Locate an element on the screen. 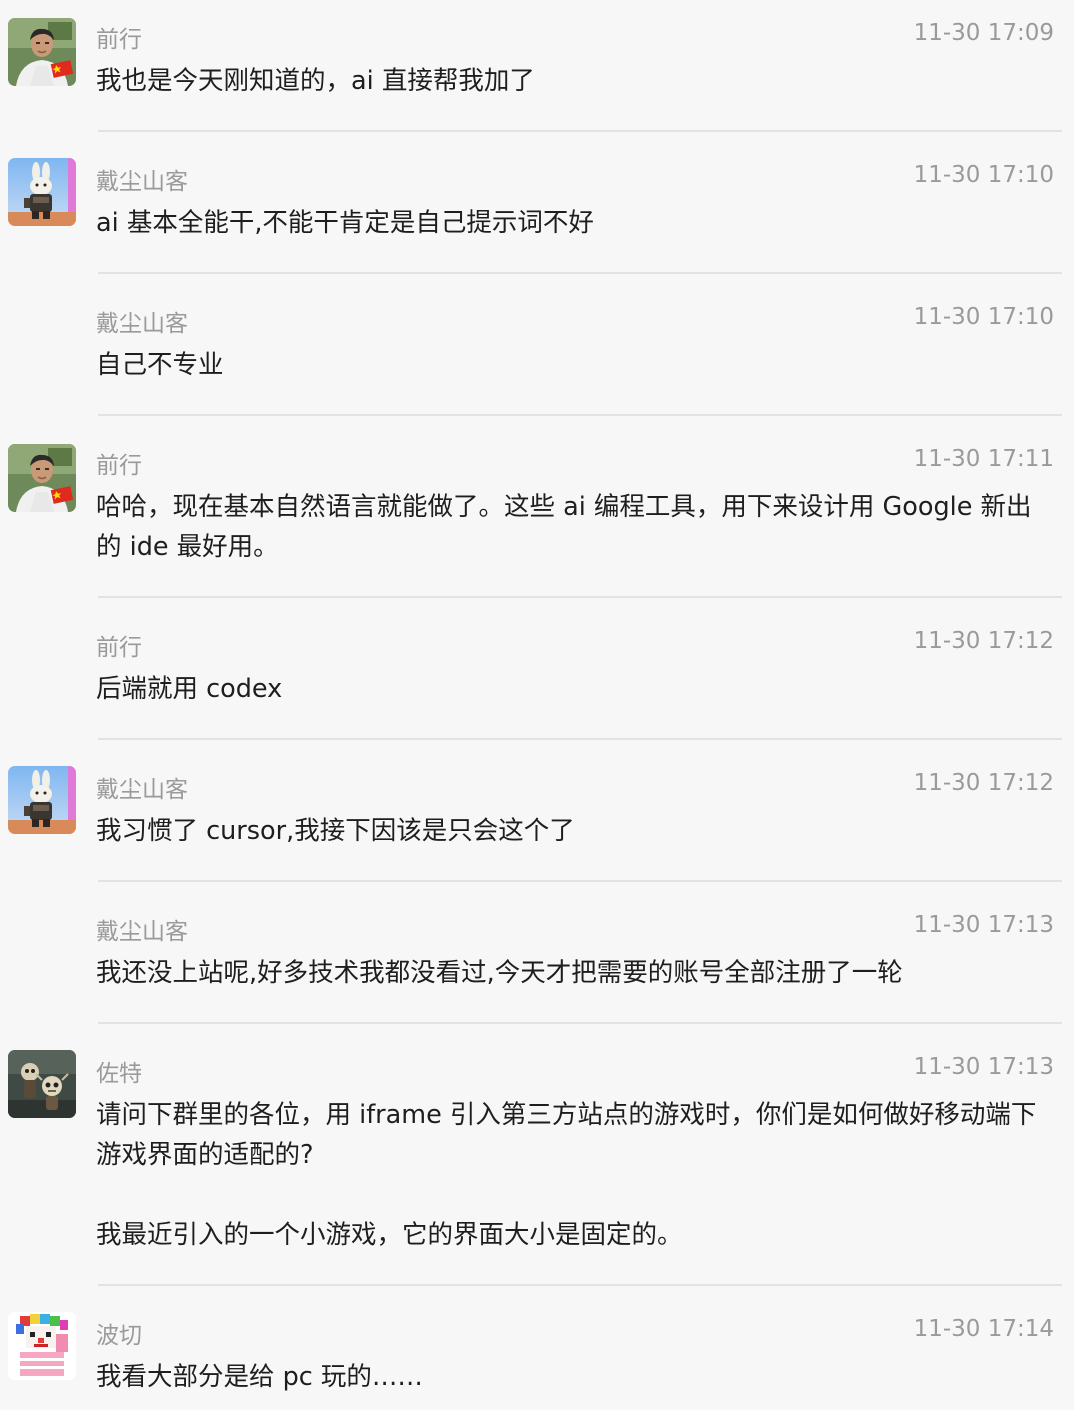 This screenshot has height=1410, width=1074. message-text: ai 基本全能干,不能干肯定是自己提示词不好 is located at coordinates (345, 223).